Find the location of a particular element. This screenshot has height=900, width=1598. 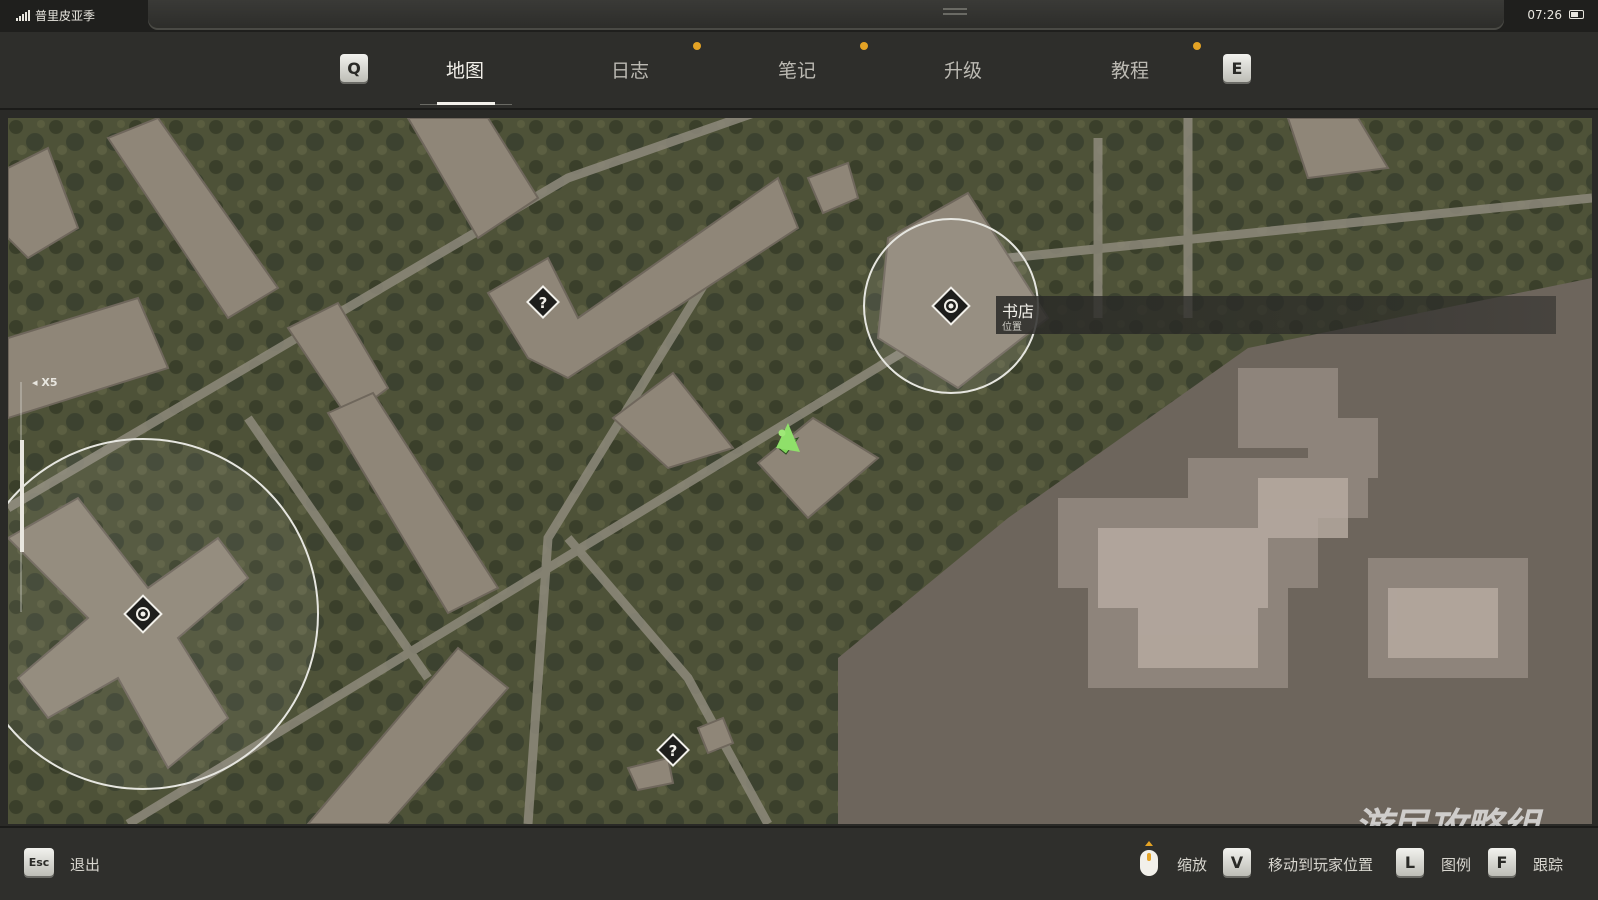

active-tab-indicator is located at coordinates (466, 103).